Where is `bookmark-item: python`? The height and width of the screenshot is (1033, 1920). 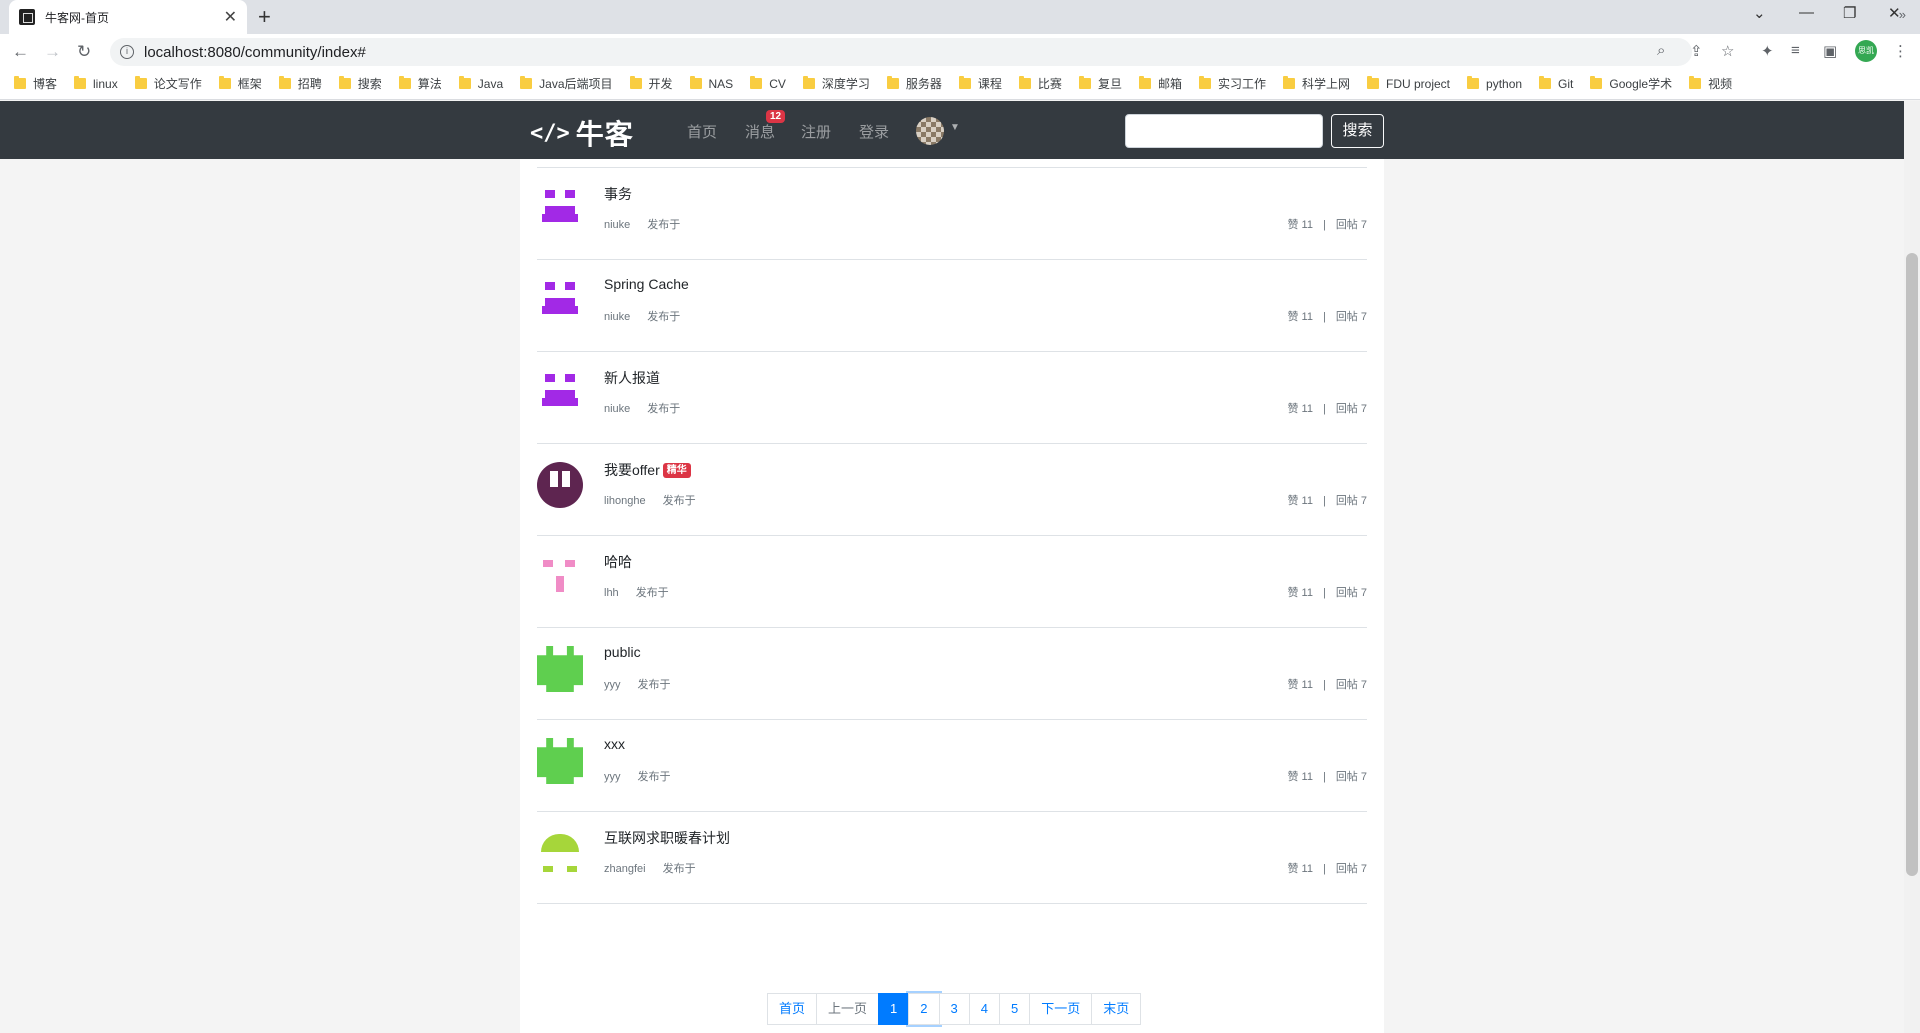 bookmark-item: python is located at coordinates (1494, 83).